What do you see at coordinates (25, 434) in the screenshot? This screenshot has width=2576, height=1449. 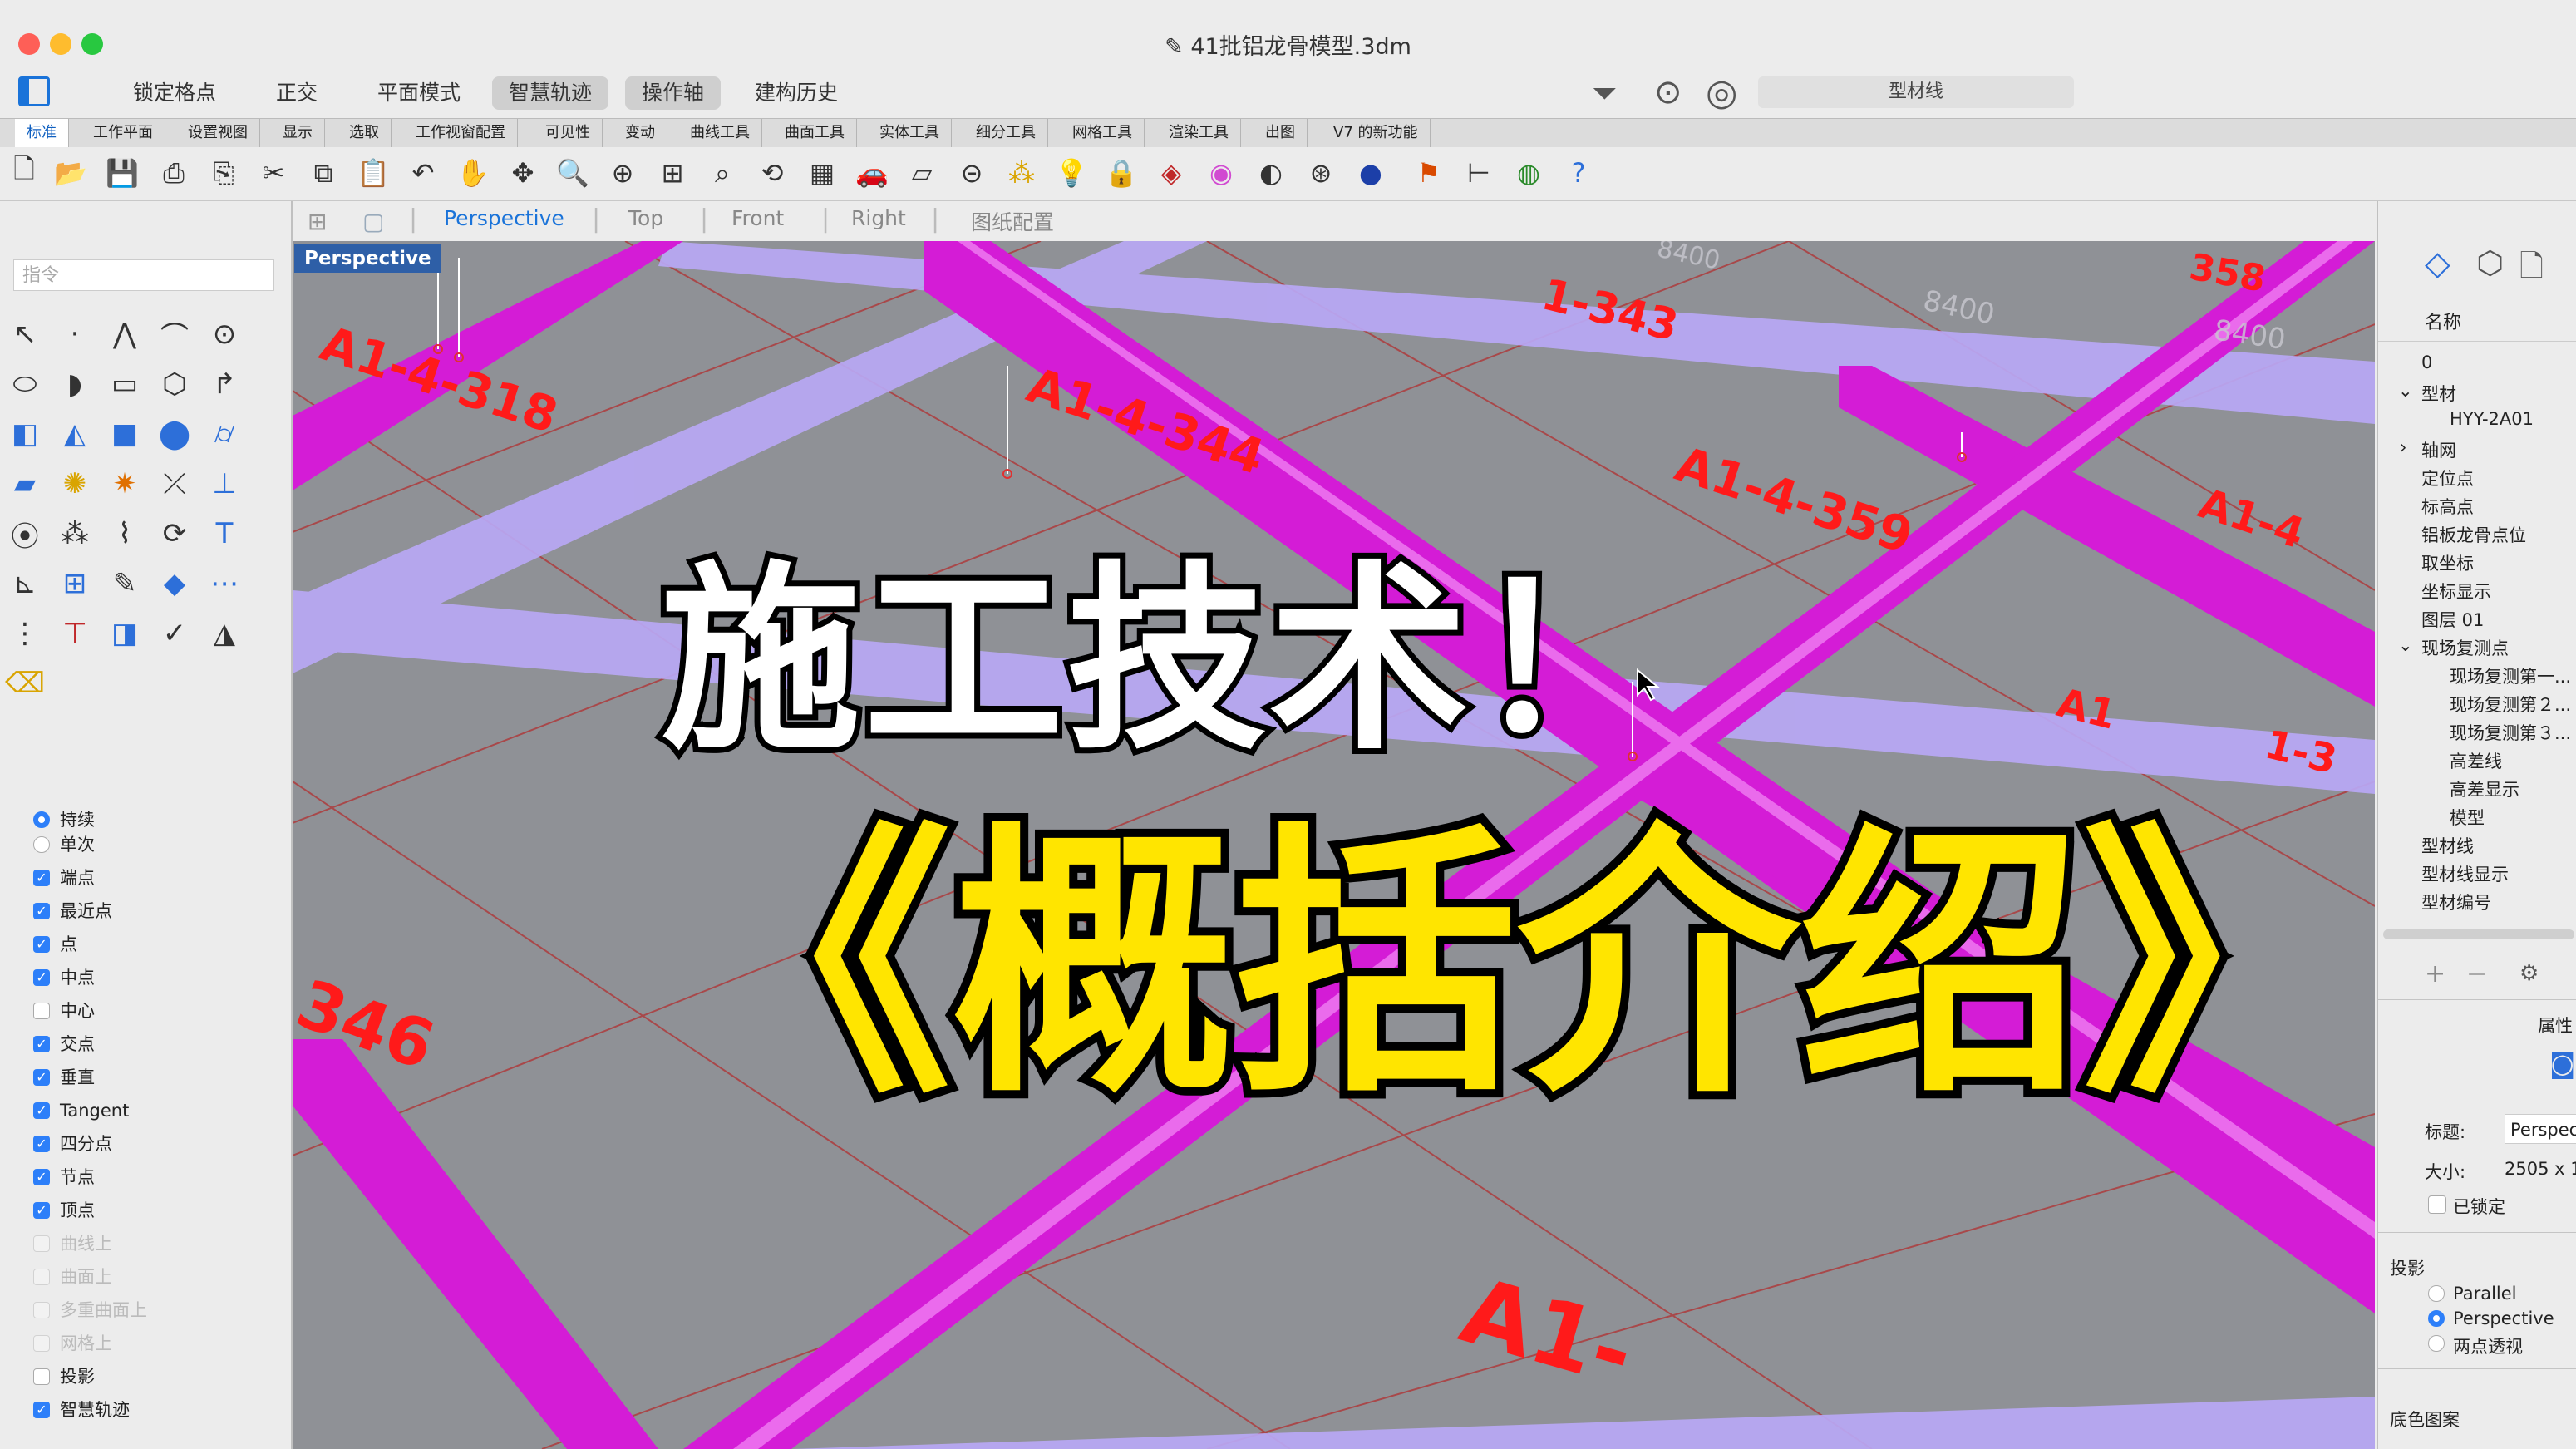 I see `surface-corner-icon: ◧` at bounding box center [25, 434].